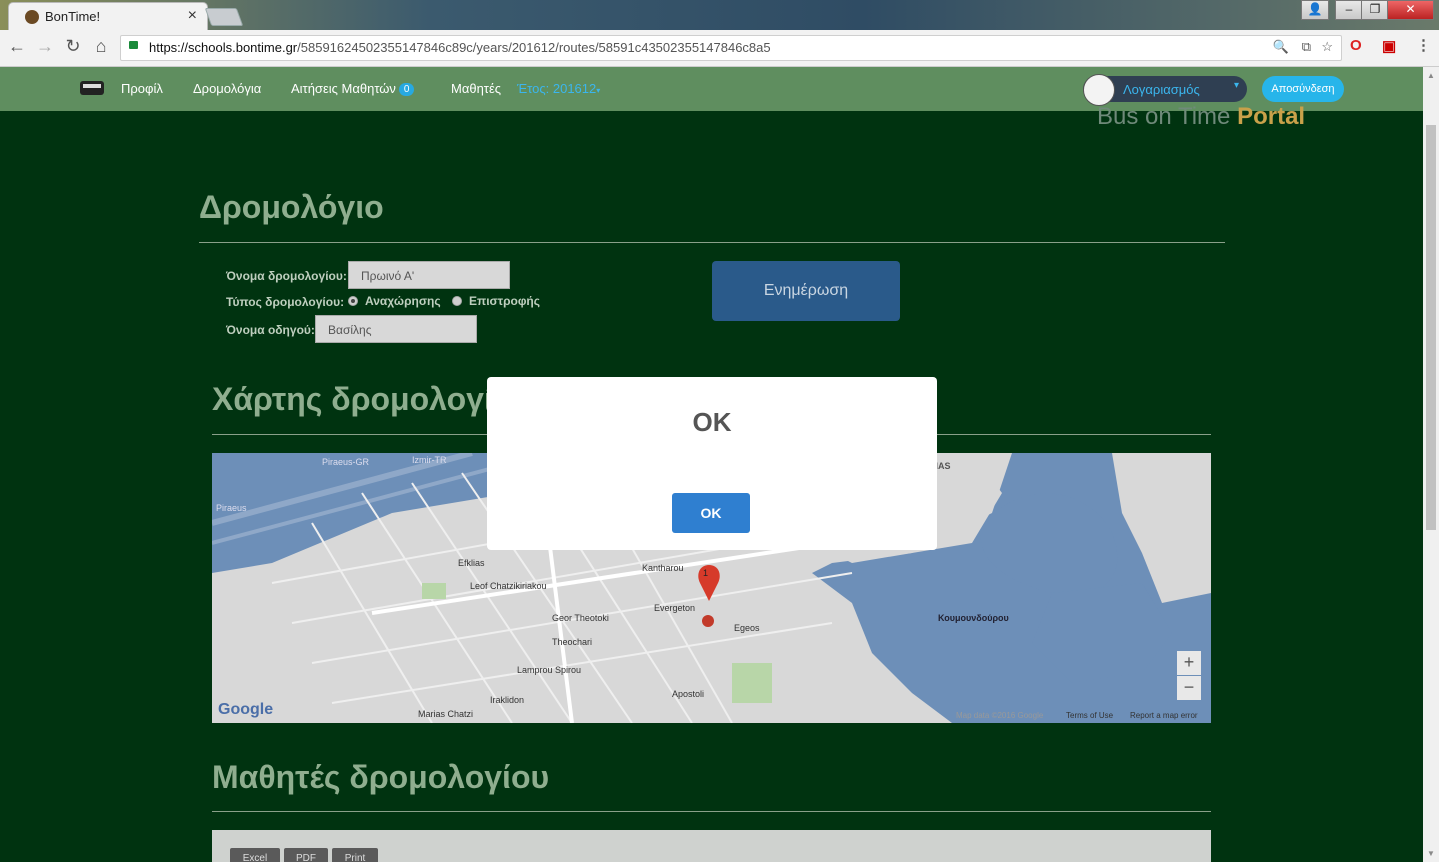 The height and width of the screenshot is (862, 1439). What do you see at coordinates (285, 302) in the screenshot?
I see `route-type-label: Τύπος δρομολογίου:` at bounding box center [285, 302].